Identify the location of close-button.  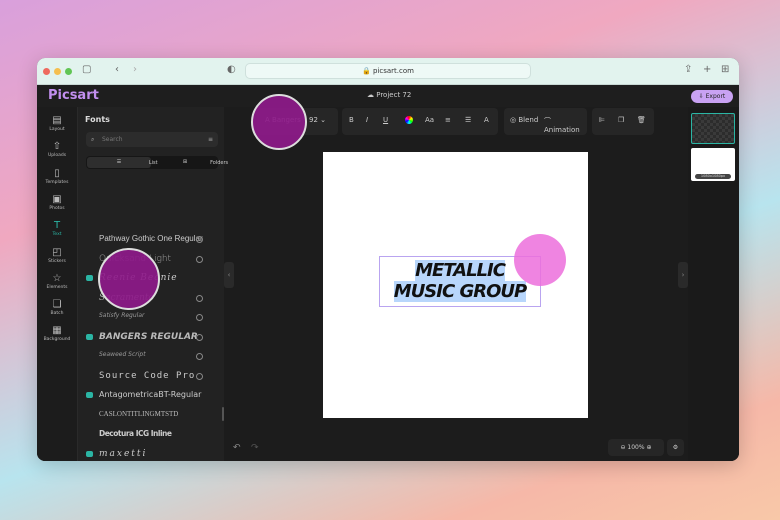
(46, 71).